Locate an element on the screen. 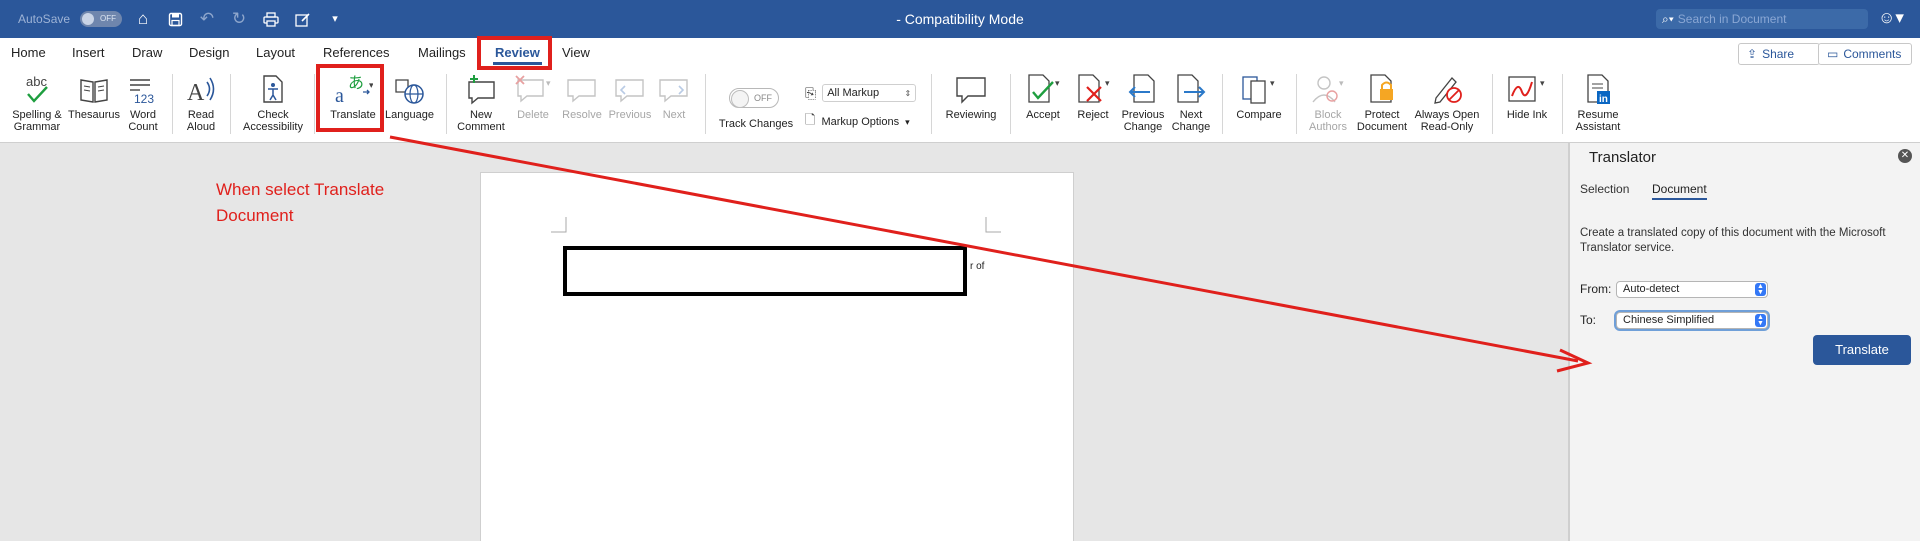 Image resolution: width=1920 pixels, height=541 pixels. tab-selection: Selection is located at coordinates (1604, 189).